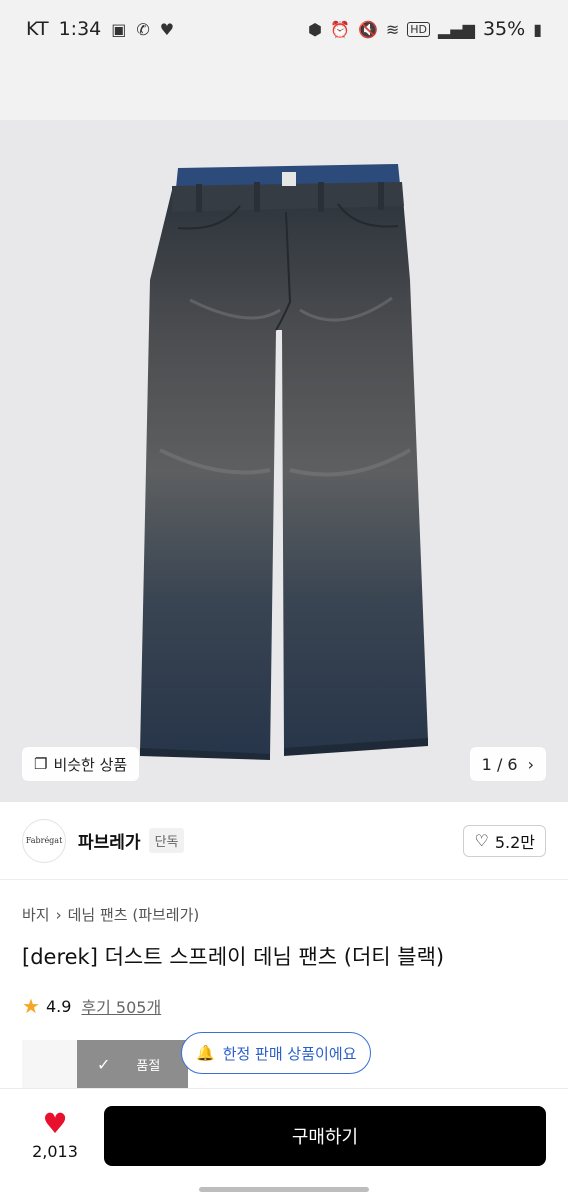 This screenshot has width=568, height=1200. What do you see at coordinates (37, 29) in the screenshot?
I see `carrier: KT` at bounding box center [37, 29].